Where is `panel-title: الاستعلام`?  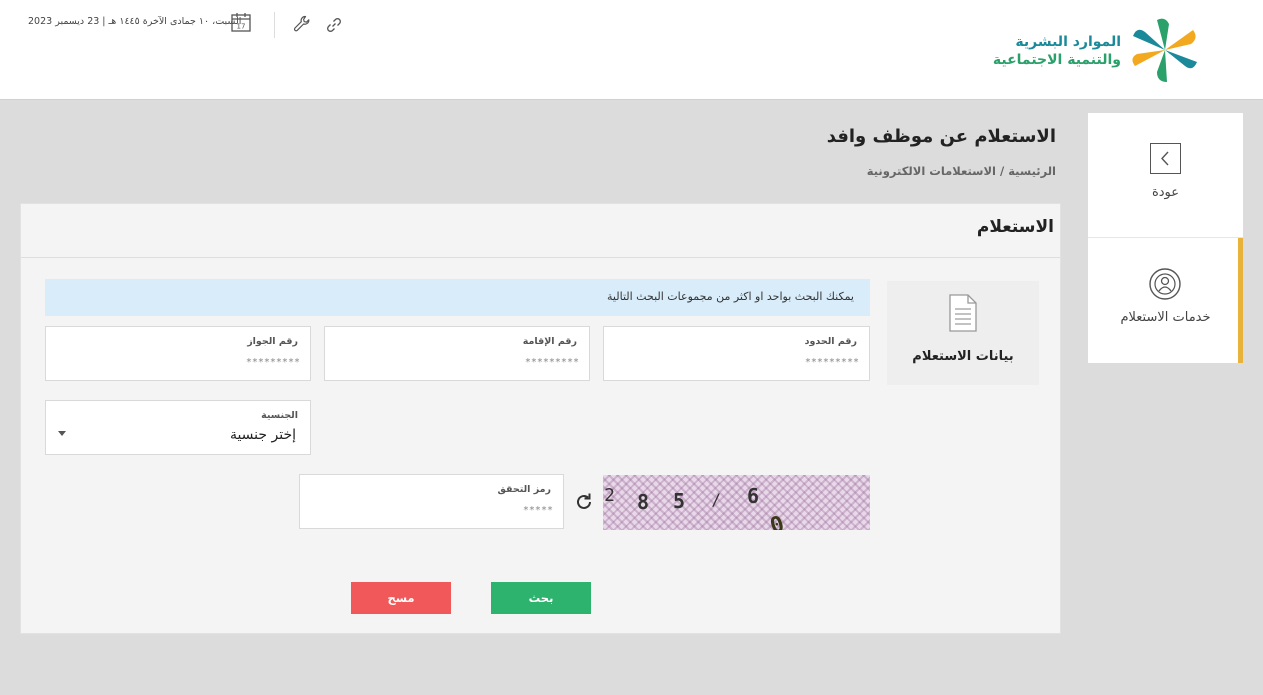
panel-title: الاستعلام is located at coordinates (1015, 227).